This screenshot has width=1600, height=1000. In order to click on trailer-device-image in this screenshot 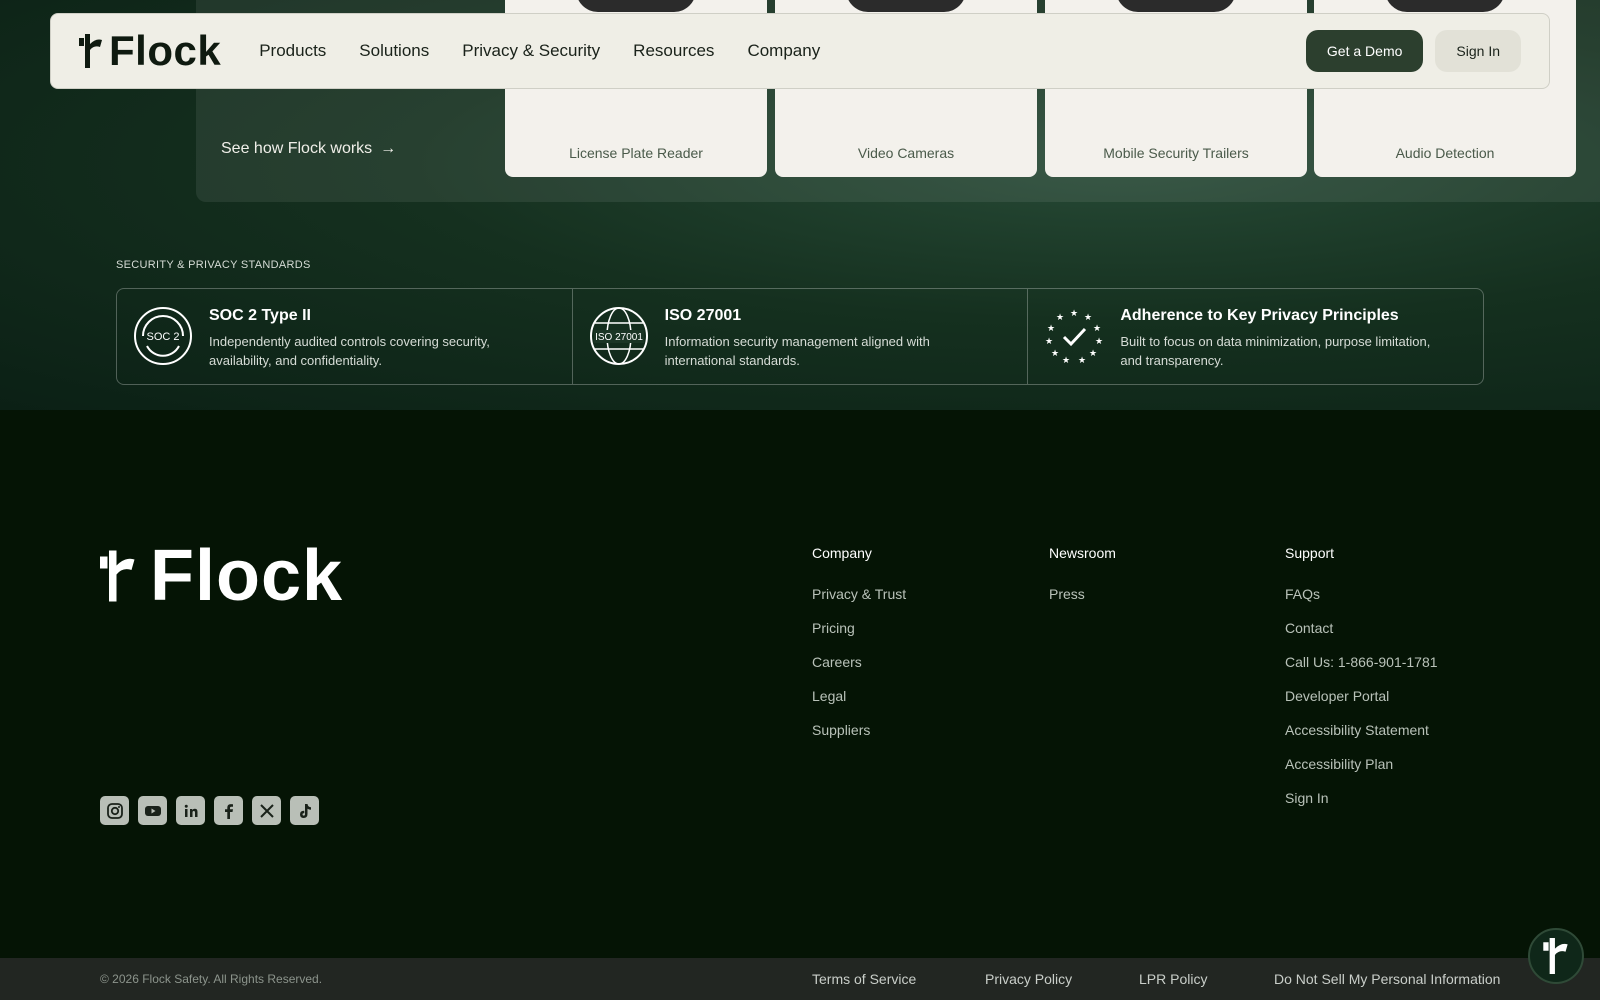, I will do `click(1176, 6)`.